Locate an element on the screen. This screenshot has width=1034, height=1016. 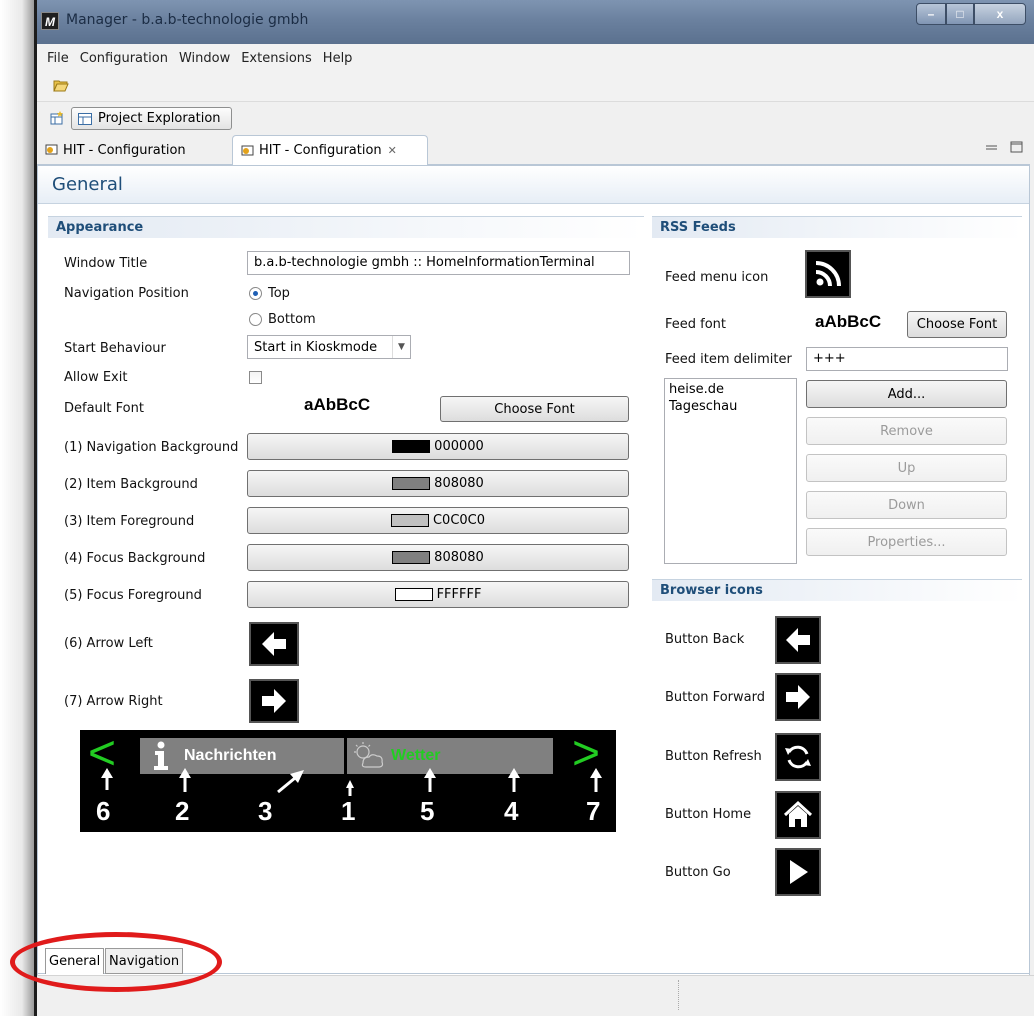
minimize-button: – is located at coordinates (931, 14).